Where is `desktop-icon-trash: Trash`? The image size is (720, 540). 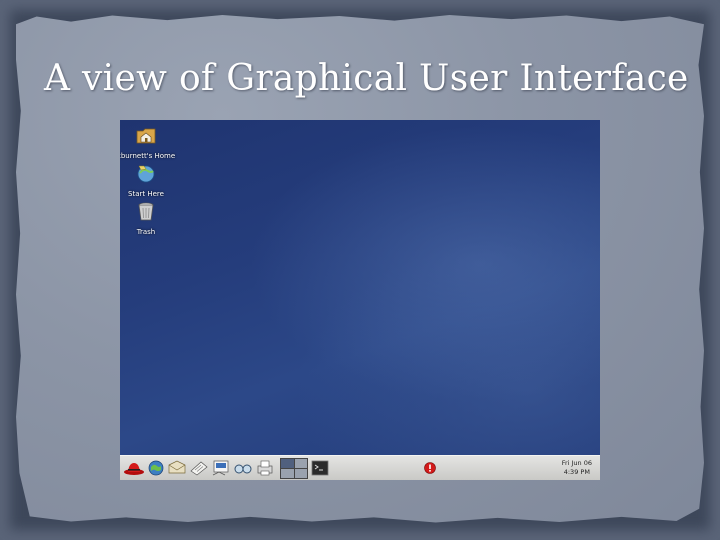
desktop-icon-trash: Trash is located at coordinates (148, 218).